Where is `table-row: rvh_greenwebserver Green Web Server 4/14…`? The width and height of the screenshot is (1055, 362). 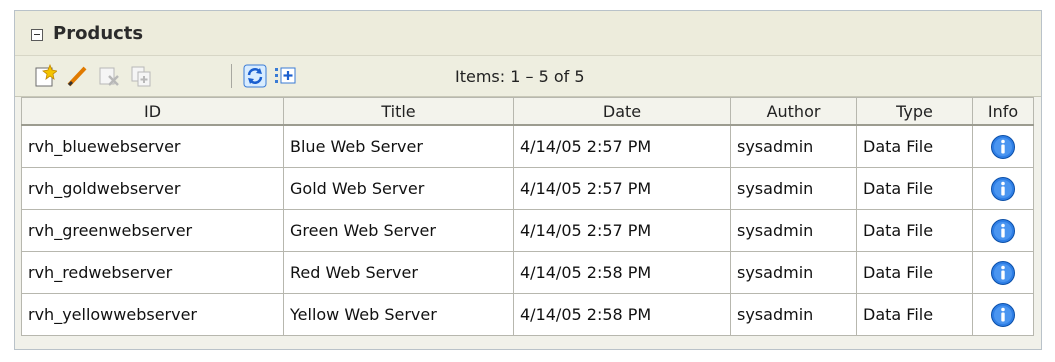 table-row: rvh_greenwebserver Green Web Server 4/14… is located at coordinates (527, 230).